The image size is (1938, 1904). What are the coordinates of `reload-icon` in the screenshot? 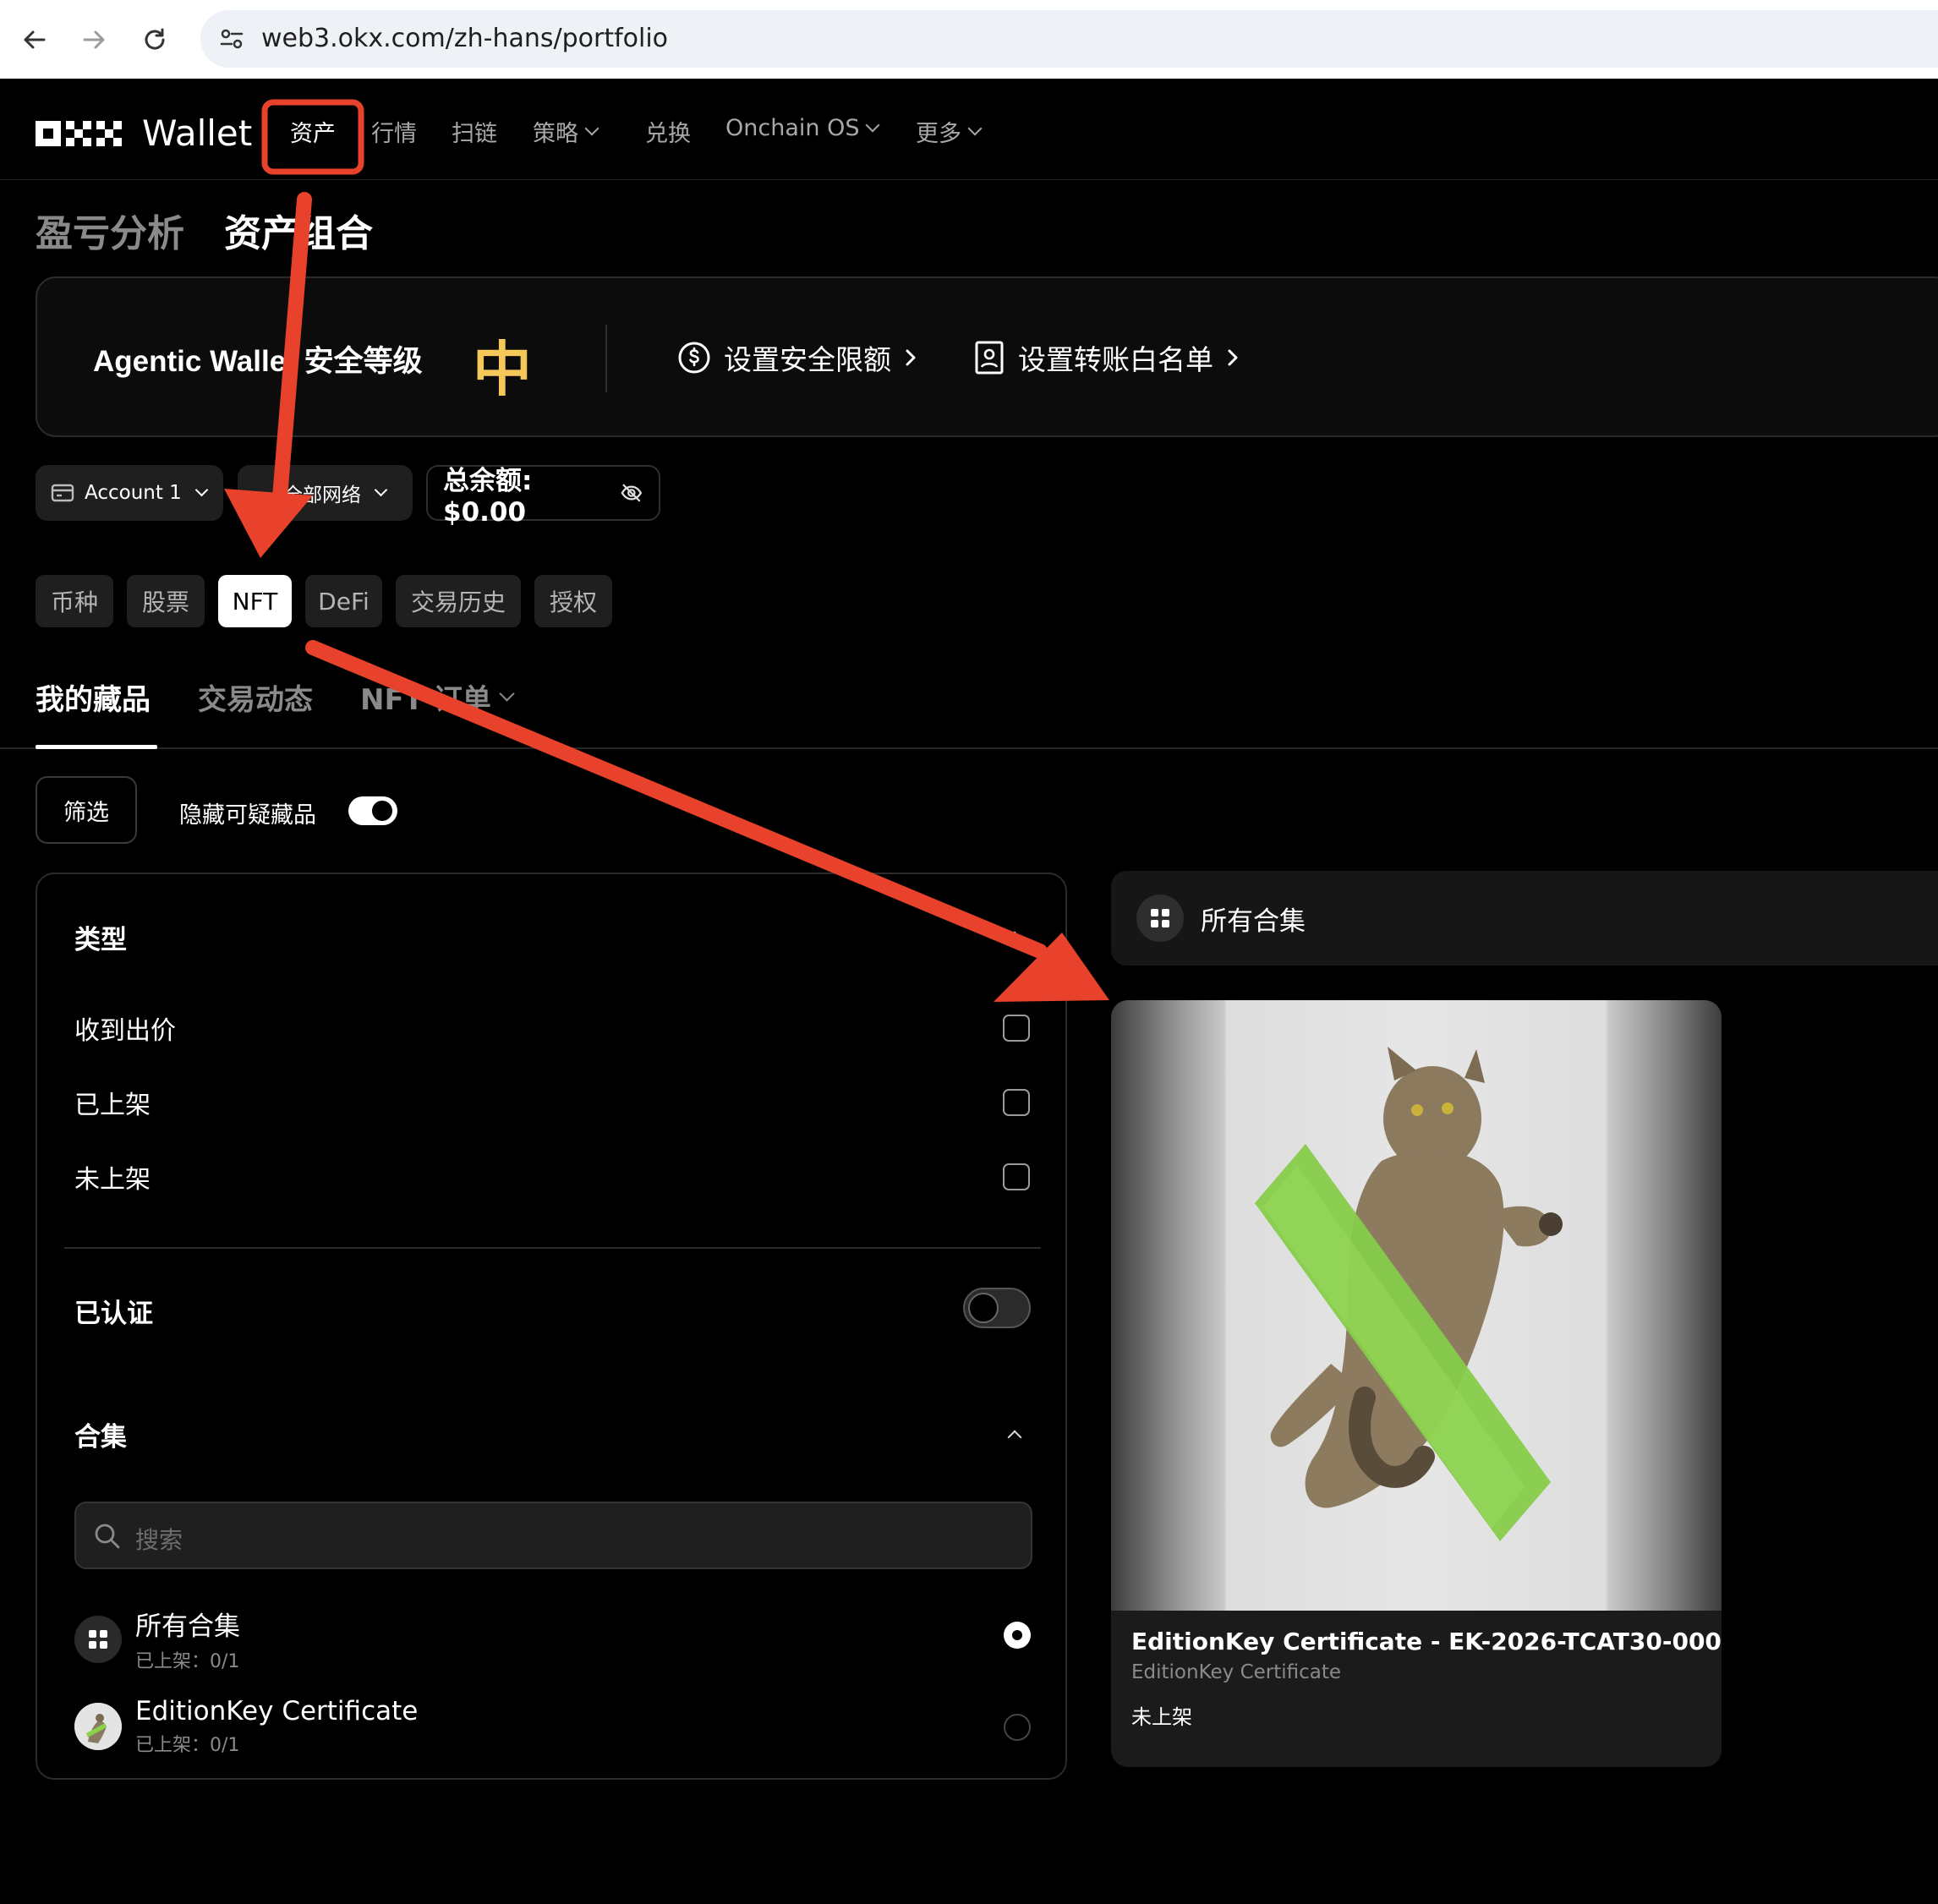 It's located at (155, 39).